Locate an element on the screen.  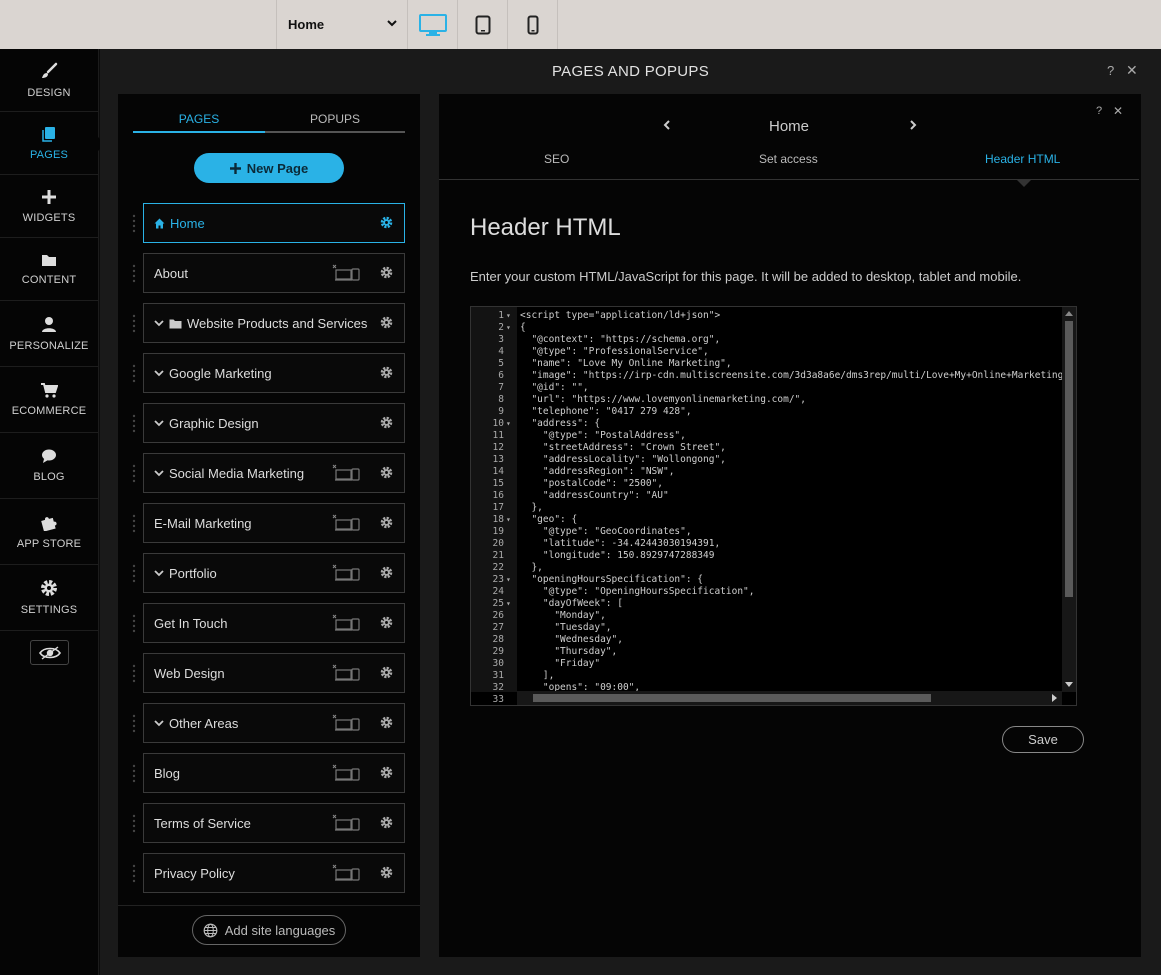
desktop-icon is located at coordinates (433, 25).